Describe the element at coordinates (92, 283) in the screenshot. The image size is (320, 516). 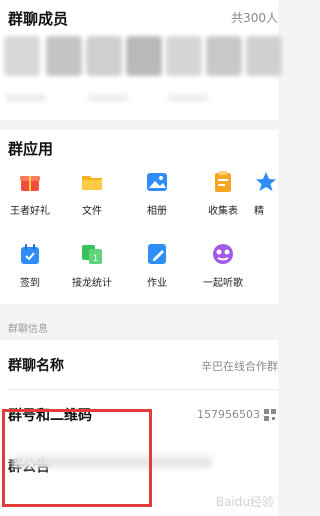
I see `app-label: 接龙统计` at that location.